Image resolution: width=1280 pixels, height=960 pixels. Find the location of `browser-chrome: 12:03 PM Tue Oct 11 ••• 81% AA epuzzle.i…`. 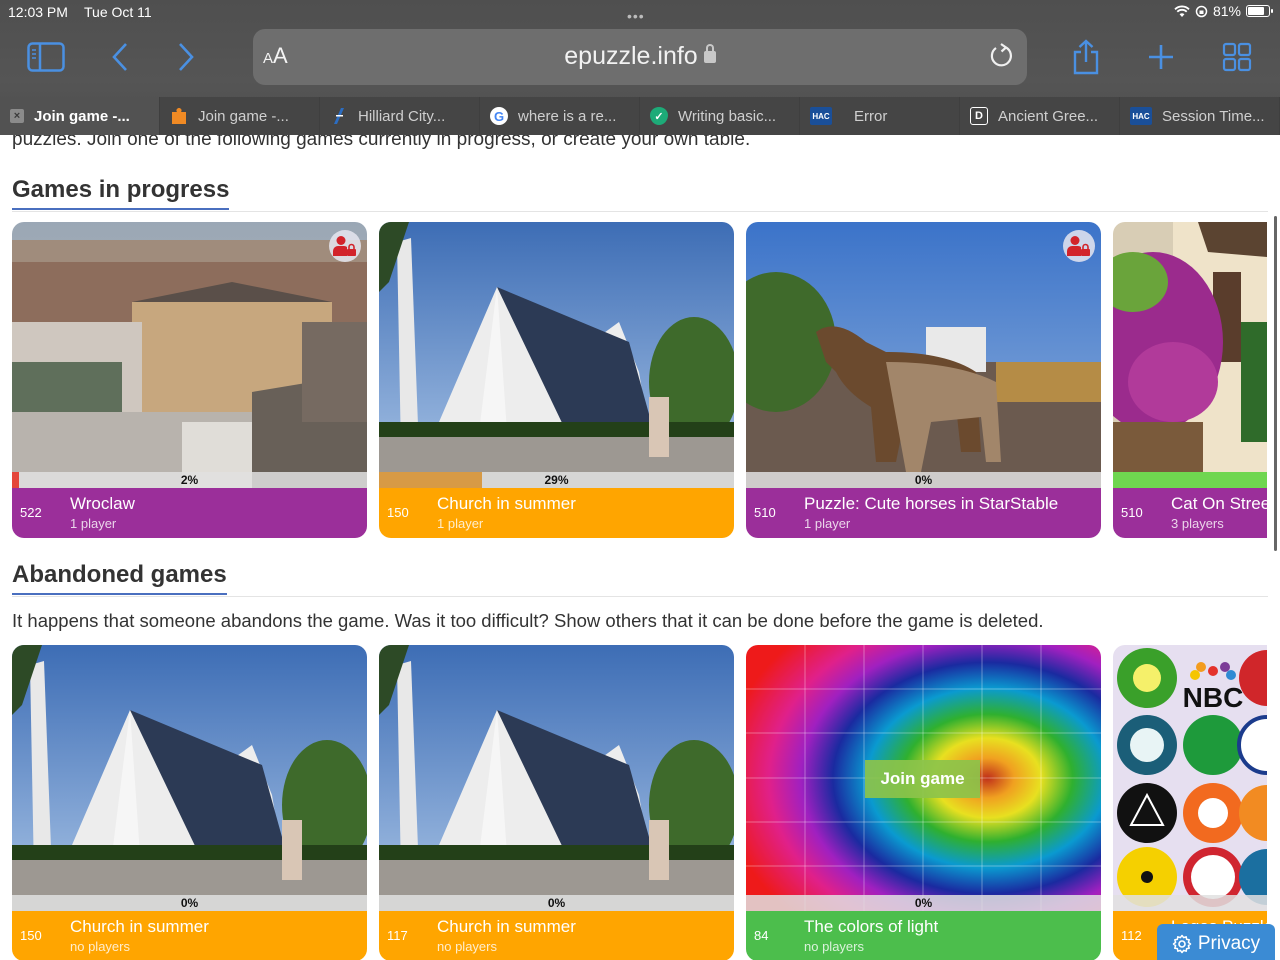

browser-chrome: 12:03 PM Tue Oct 11 ••• 81% AA epuzzle.i… is located at coordinates (640, 67).